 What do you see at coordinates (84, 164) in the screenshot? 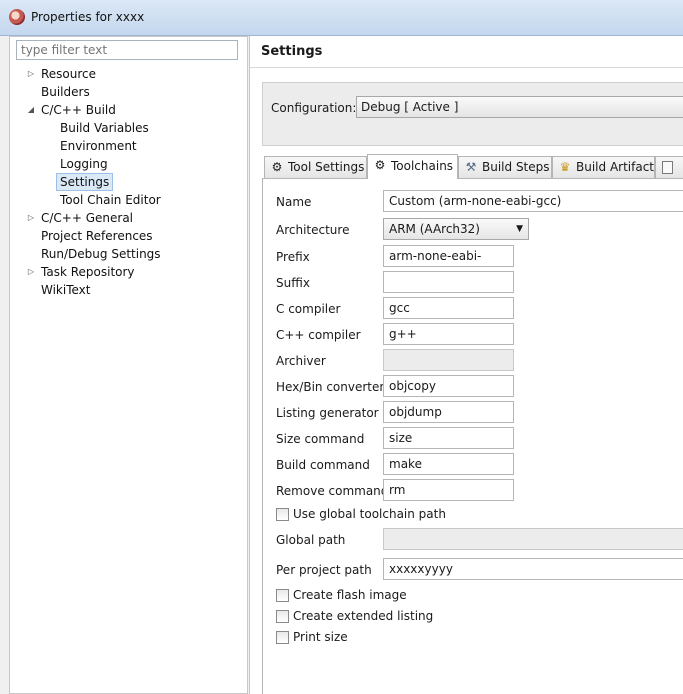
I see `tree-item-logging: Logging` at bounding box center [84, 164].